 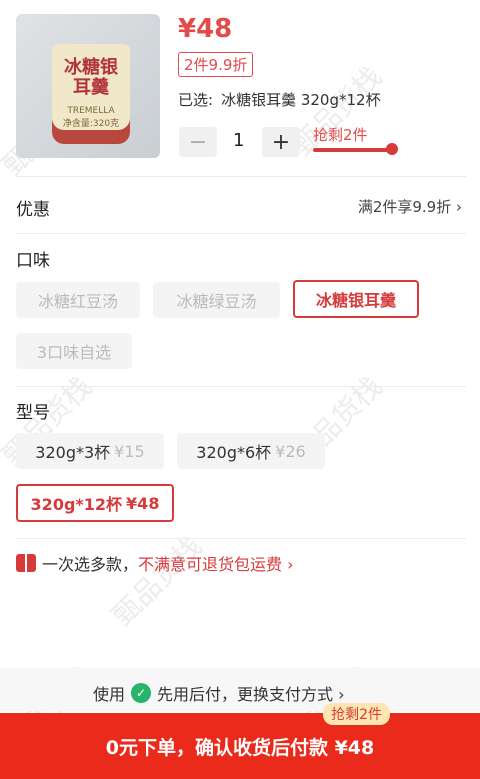 I want to click on selected-value: 冰糖银耳羹 320g*12杯, so click(x=301, y=100).